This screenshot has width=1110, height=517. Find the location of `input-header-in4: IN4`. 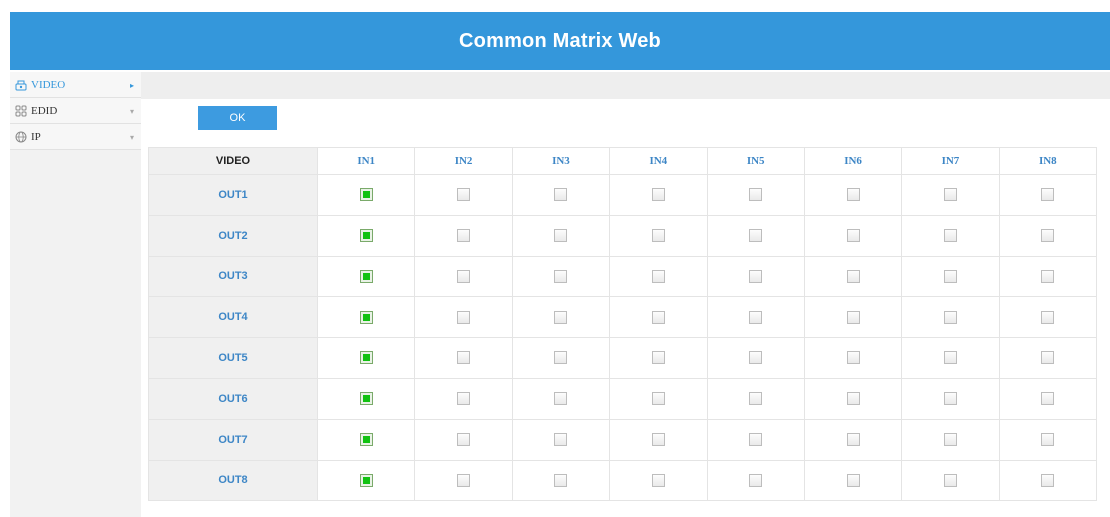

input-header-in4: IN4 is located at coordinates (658, 161).